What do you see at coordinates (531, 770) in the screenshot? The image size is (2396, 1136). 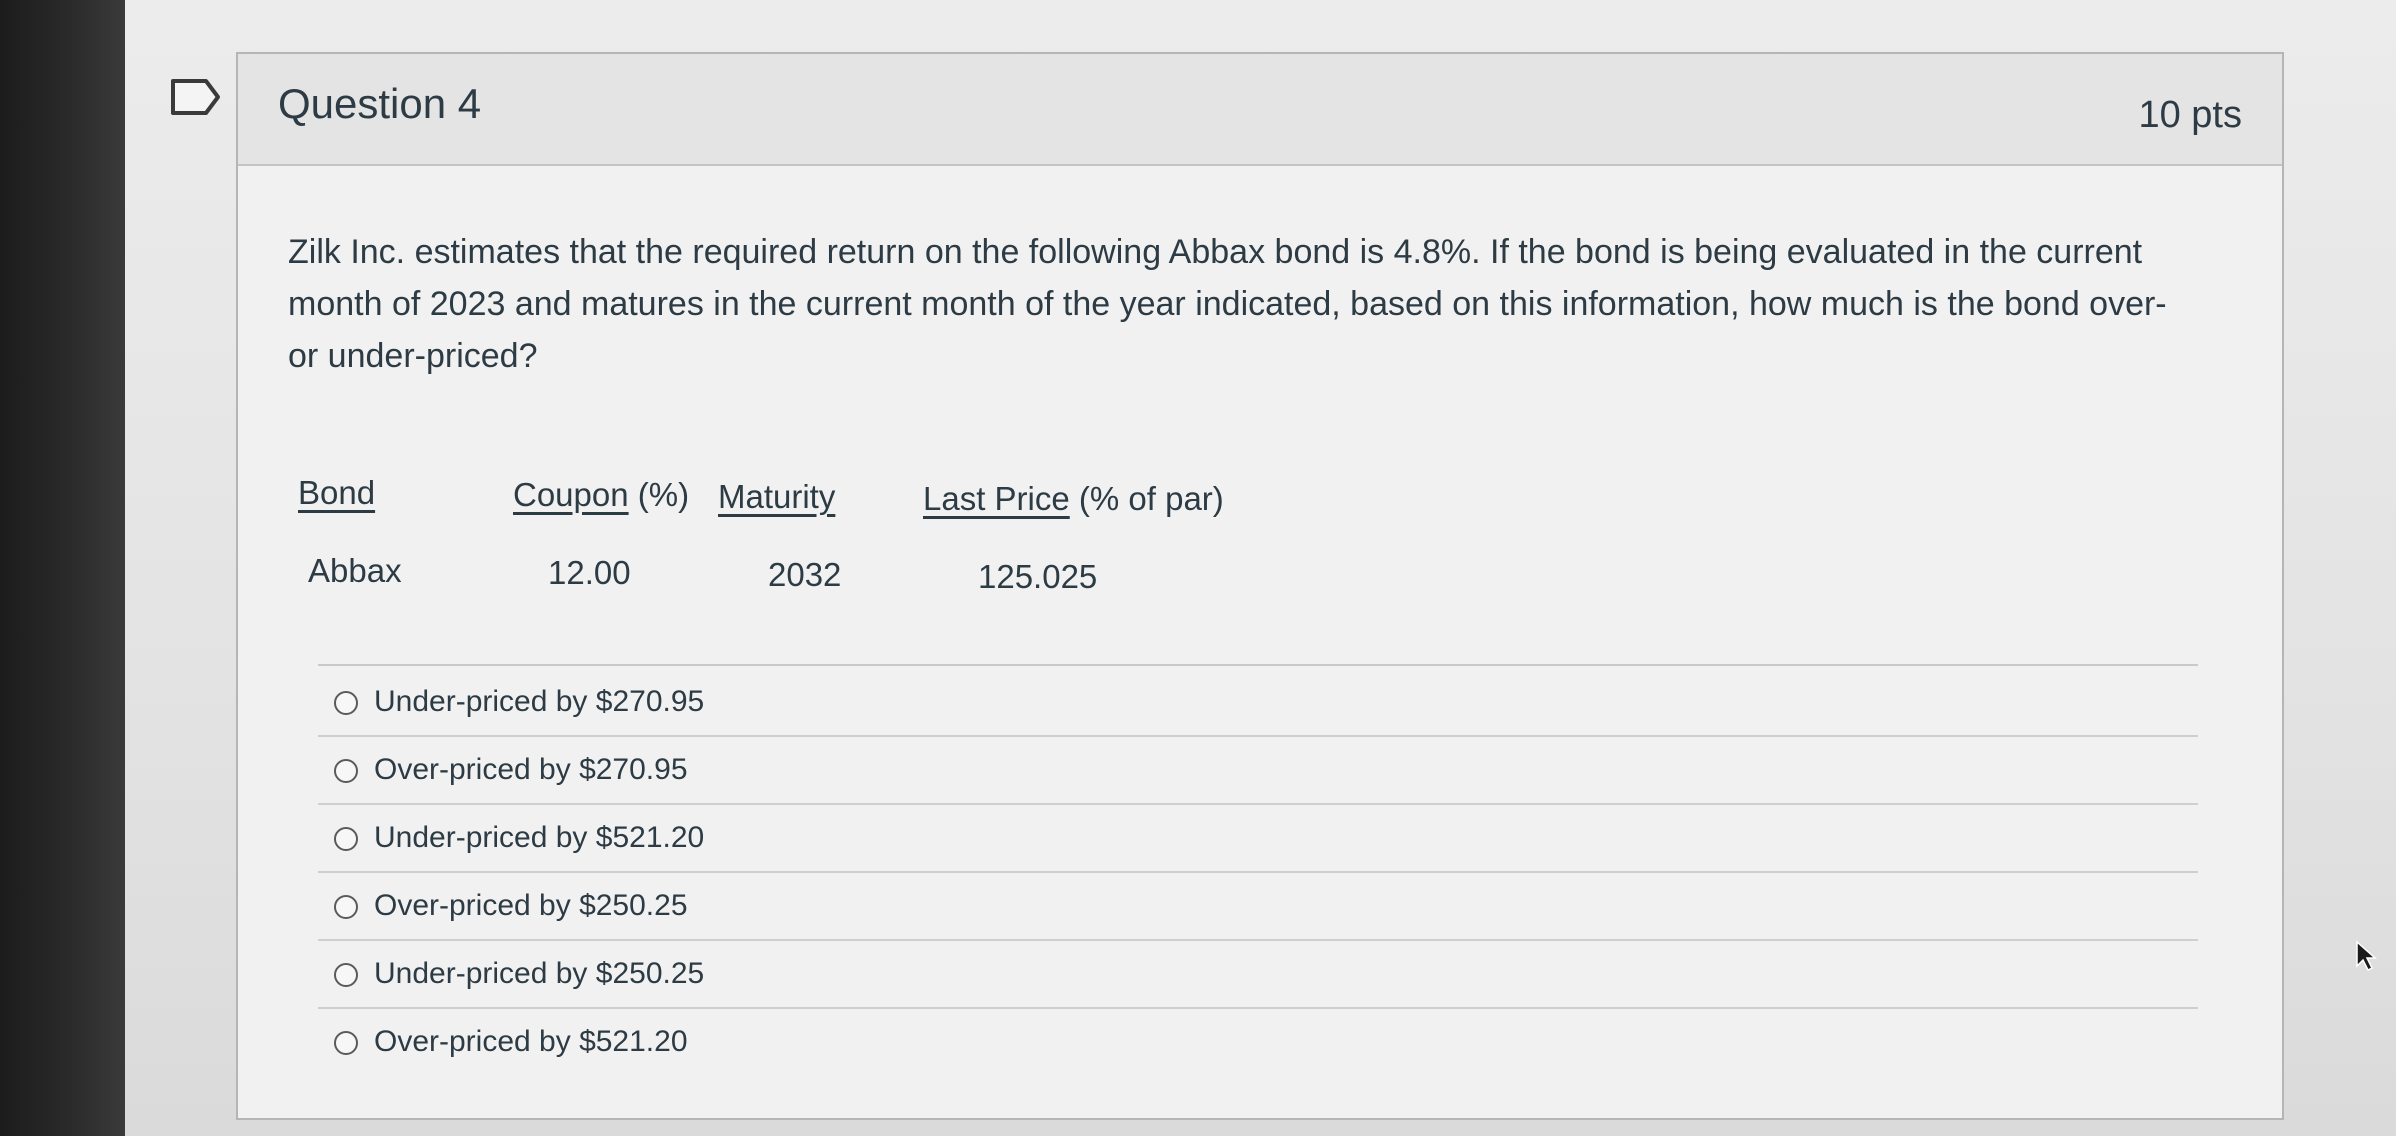 I see `answer-label: Over-priced by $270.95` at bounding box center [531, 770].